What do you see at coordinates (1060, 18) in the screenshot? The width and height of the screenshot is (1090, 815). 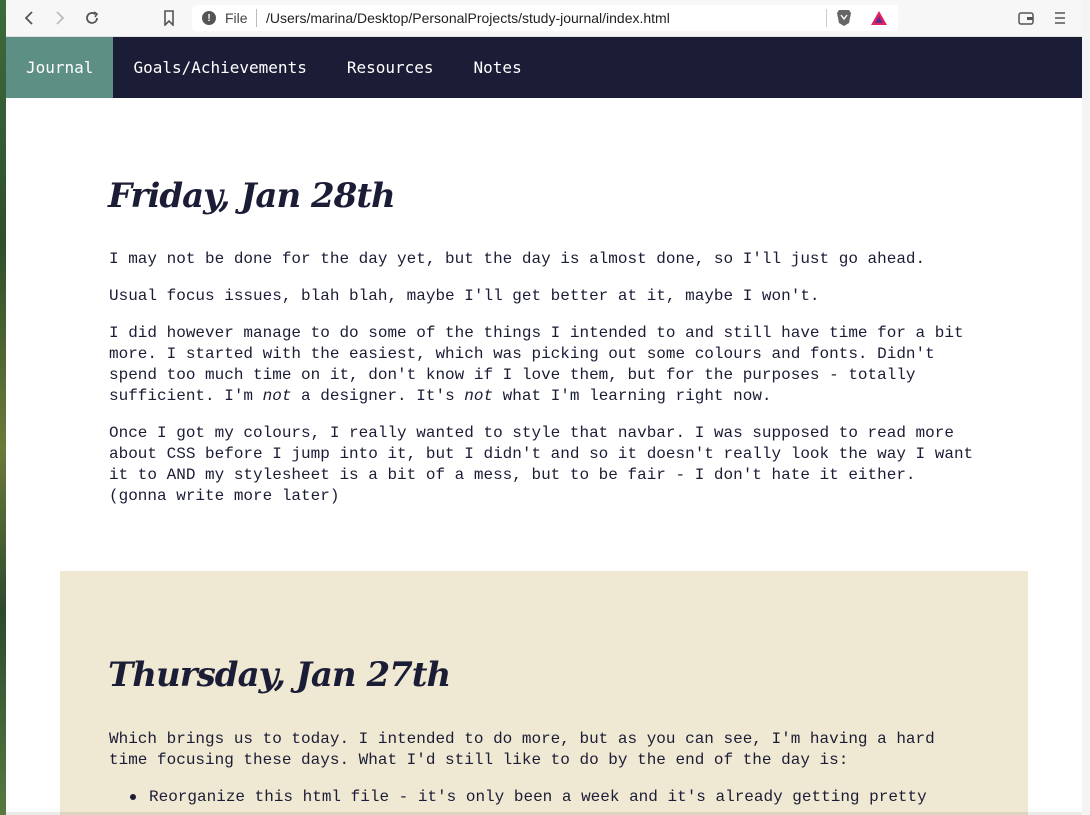 I see `menu-icon` at bounding box center [1060, 18].